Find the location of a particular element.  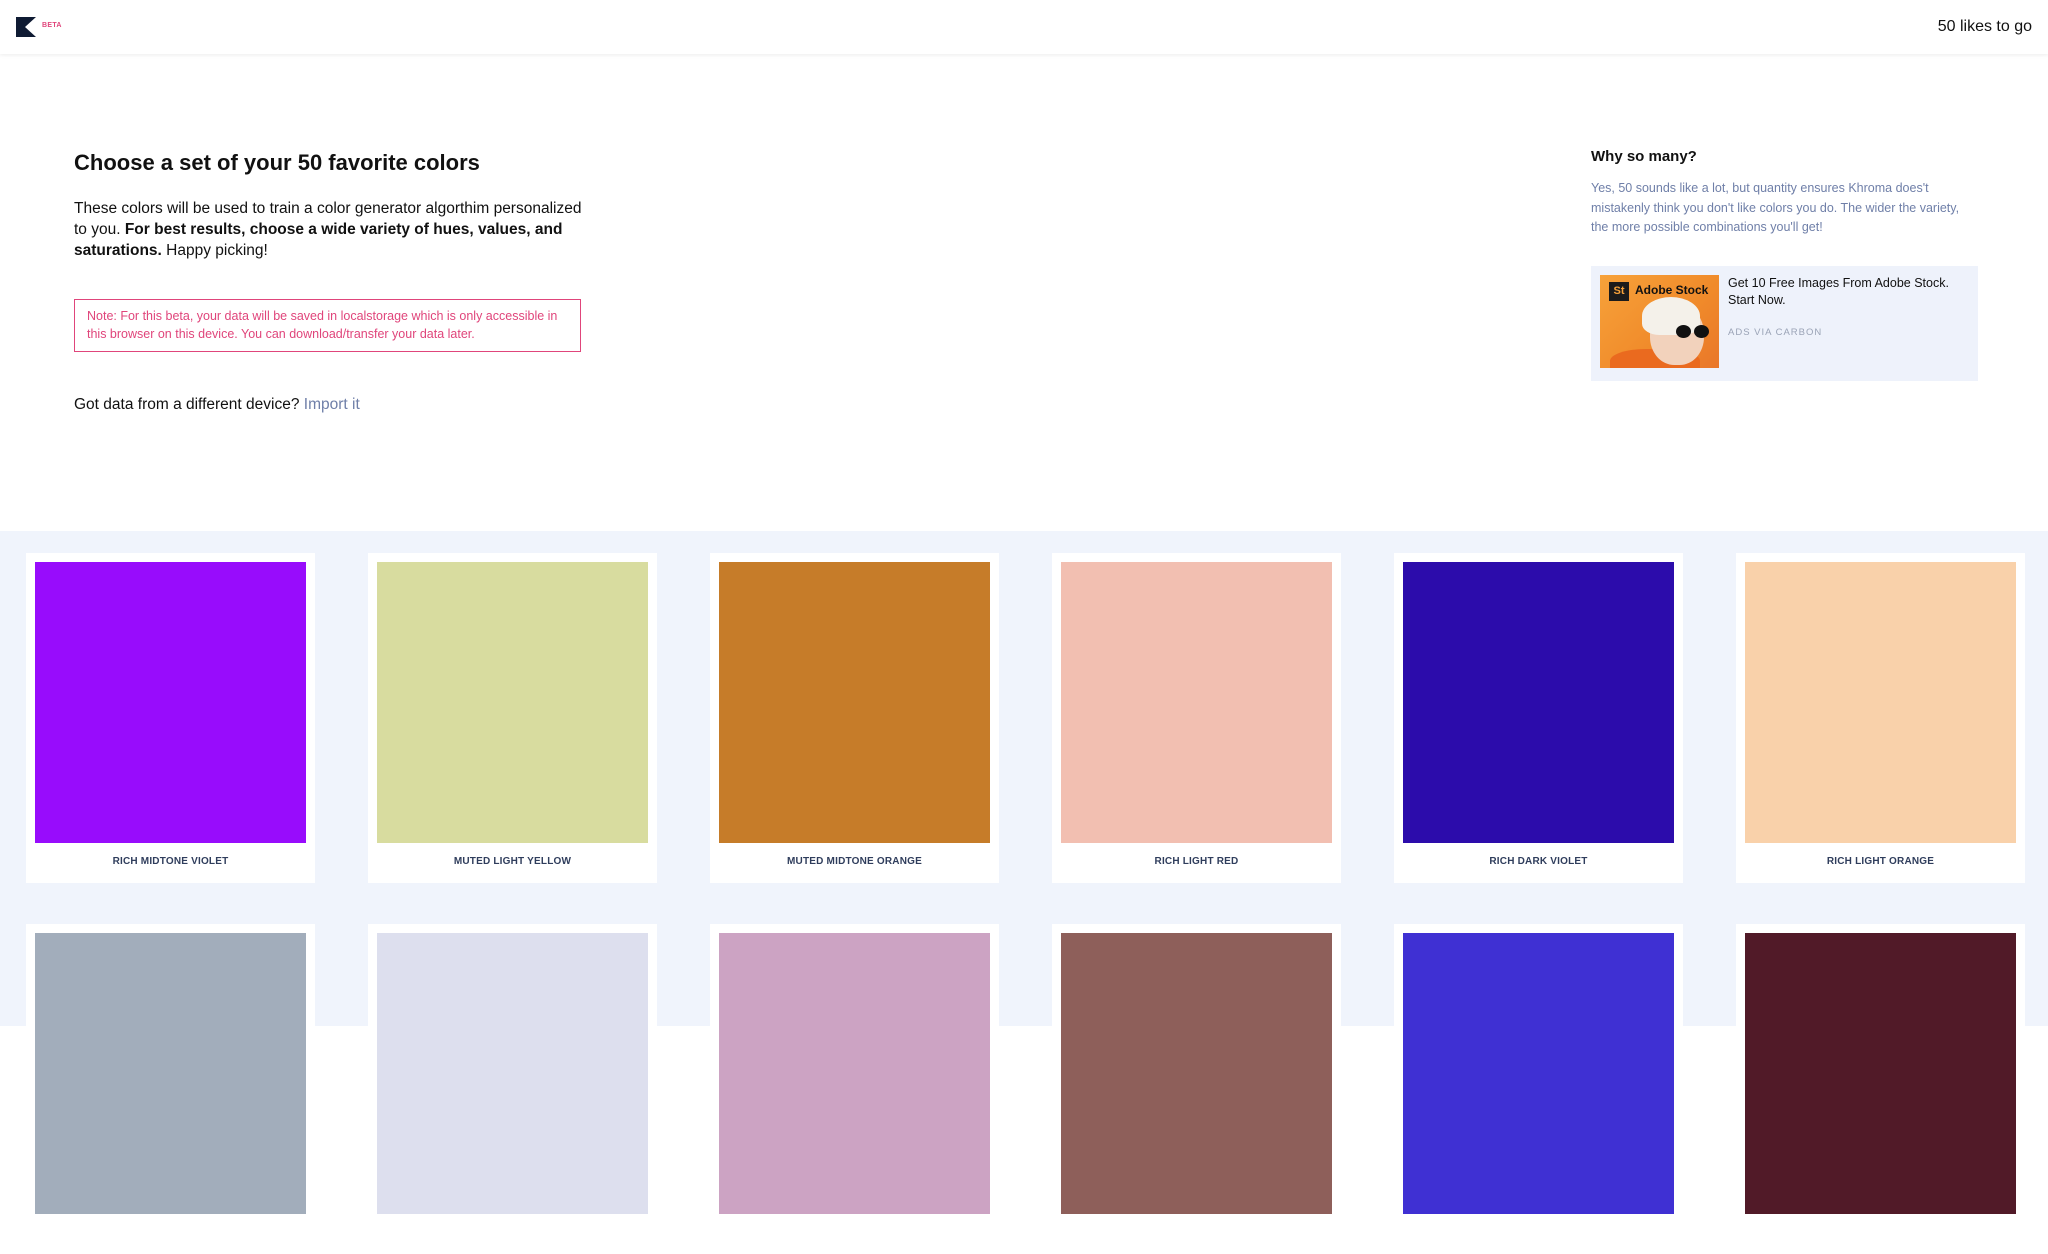

ad-via-label: ADS VIA CARBON is located at coordinates (1775, 332).